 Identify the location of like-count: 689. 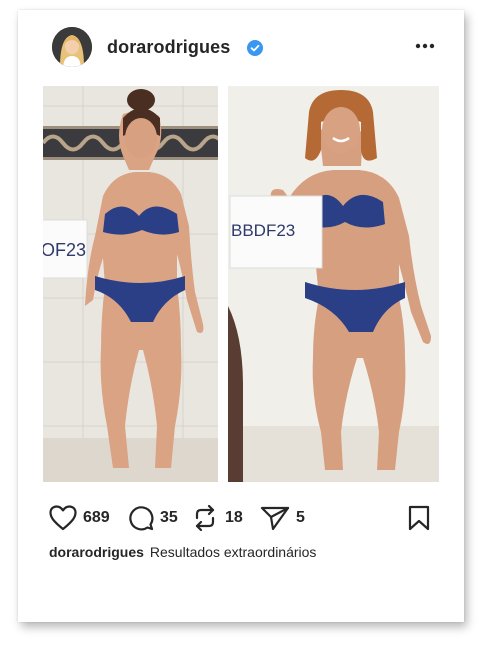
(96, 517).